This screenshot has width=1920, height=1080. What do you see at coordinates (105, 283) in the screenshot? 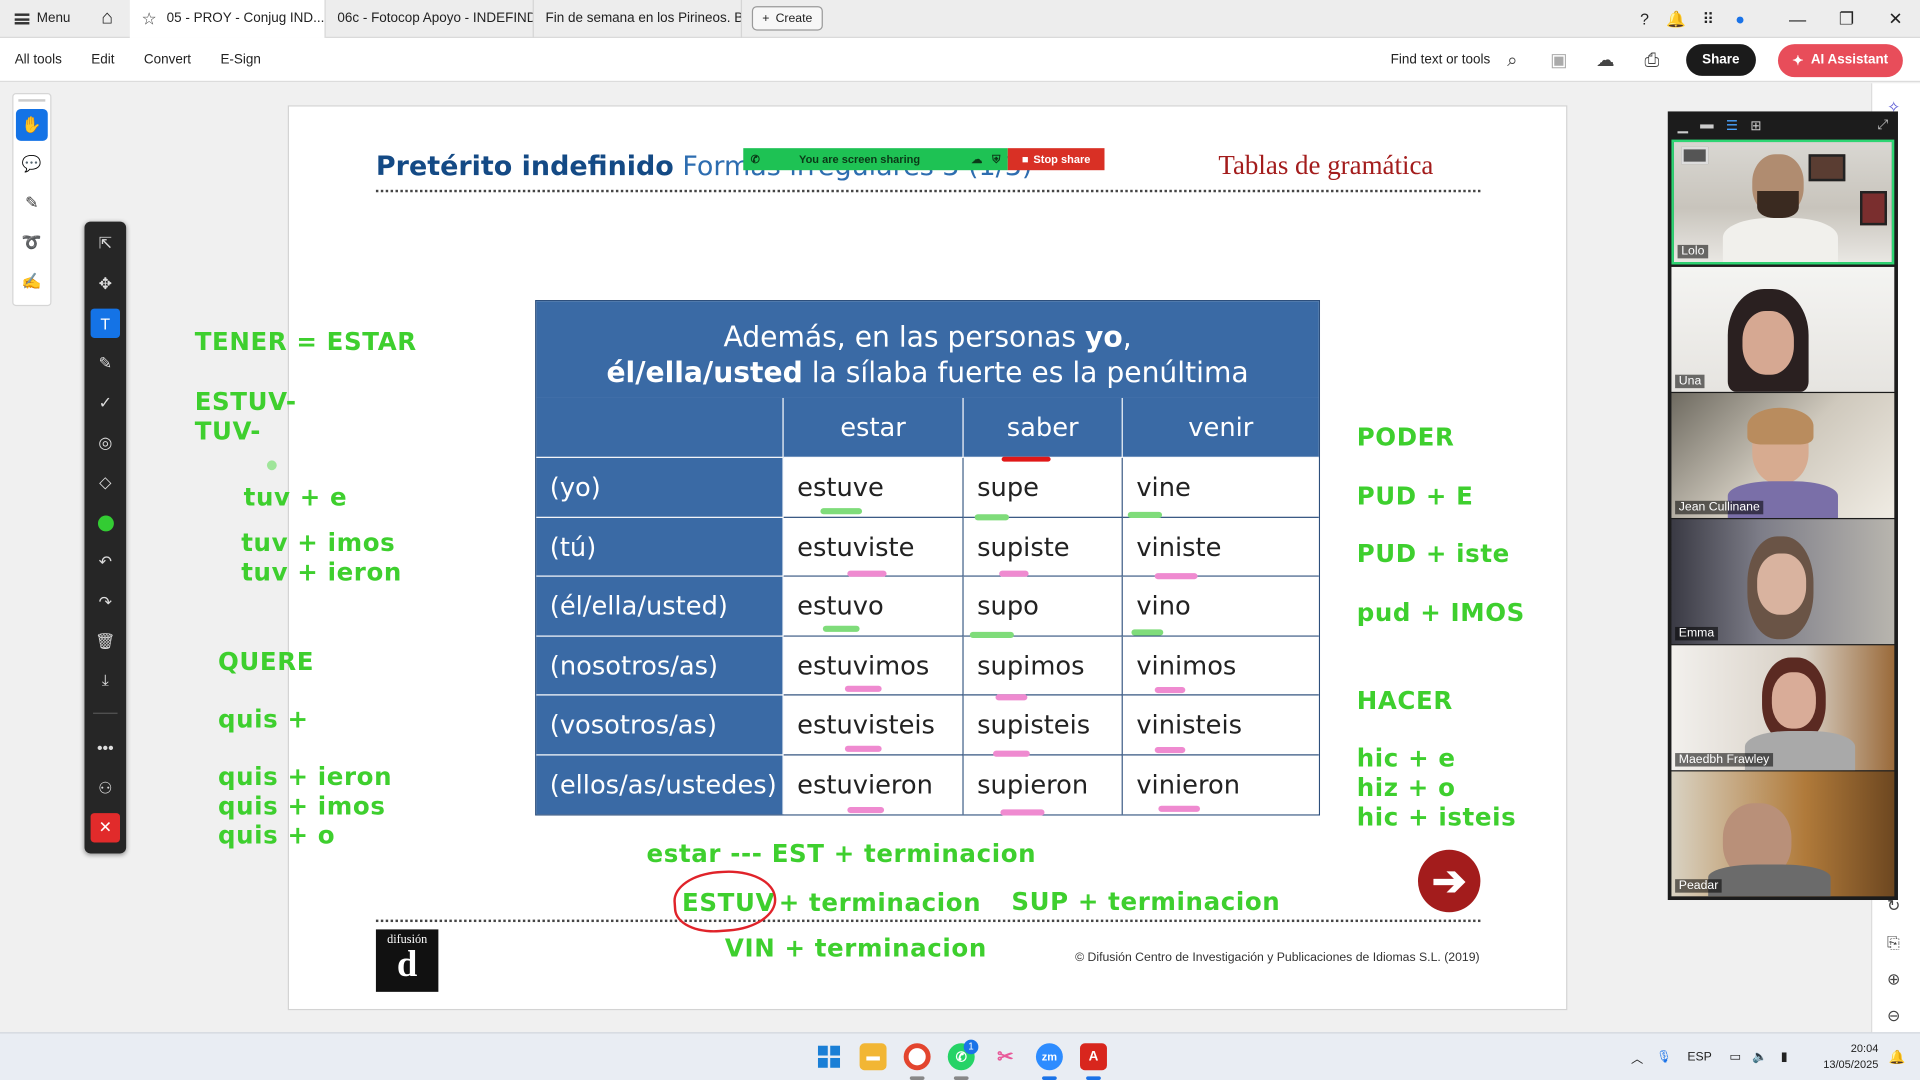
I see `move-icon: ✥` at bounding box center [105, 283].